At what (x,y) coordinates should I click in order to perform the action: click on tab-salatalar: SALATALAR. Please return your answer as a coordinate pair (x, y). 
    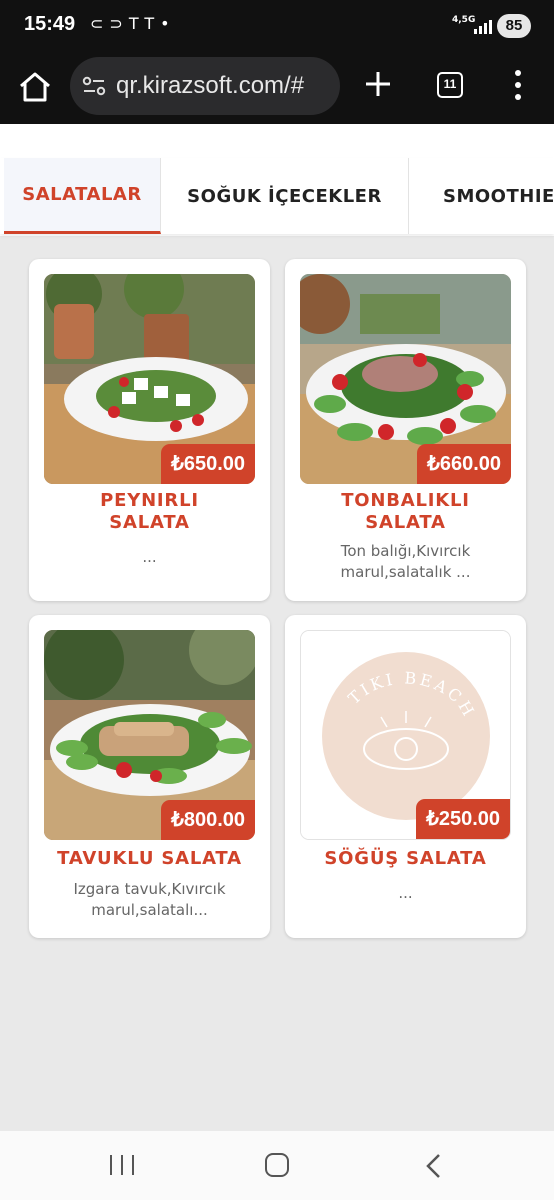
    Looking at the image, I should click on (82, 196).